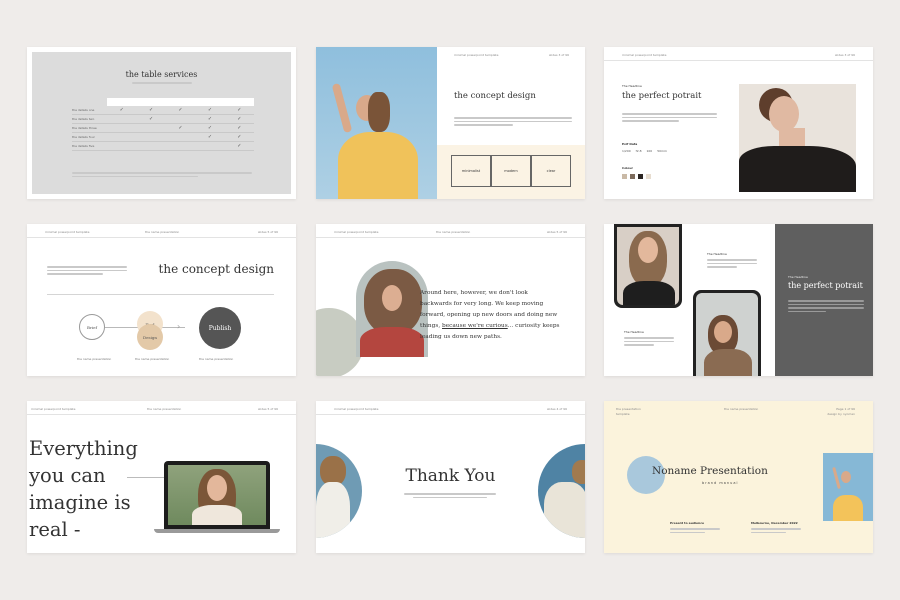  Describe the element at coordinates (638, 151) in the screenshot. I see `exif-value: f2.8` at that location.